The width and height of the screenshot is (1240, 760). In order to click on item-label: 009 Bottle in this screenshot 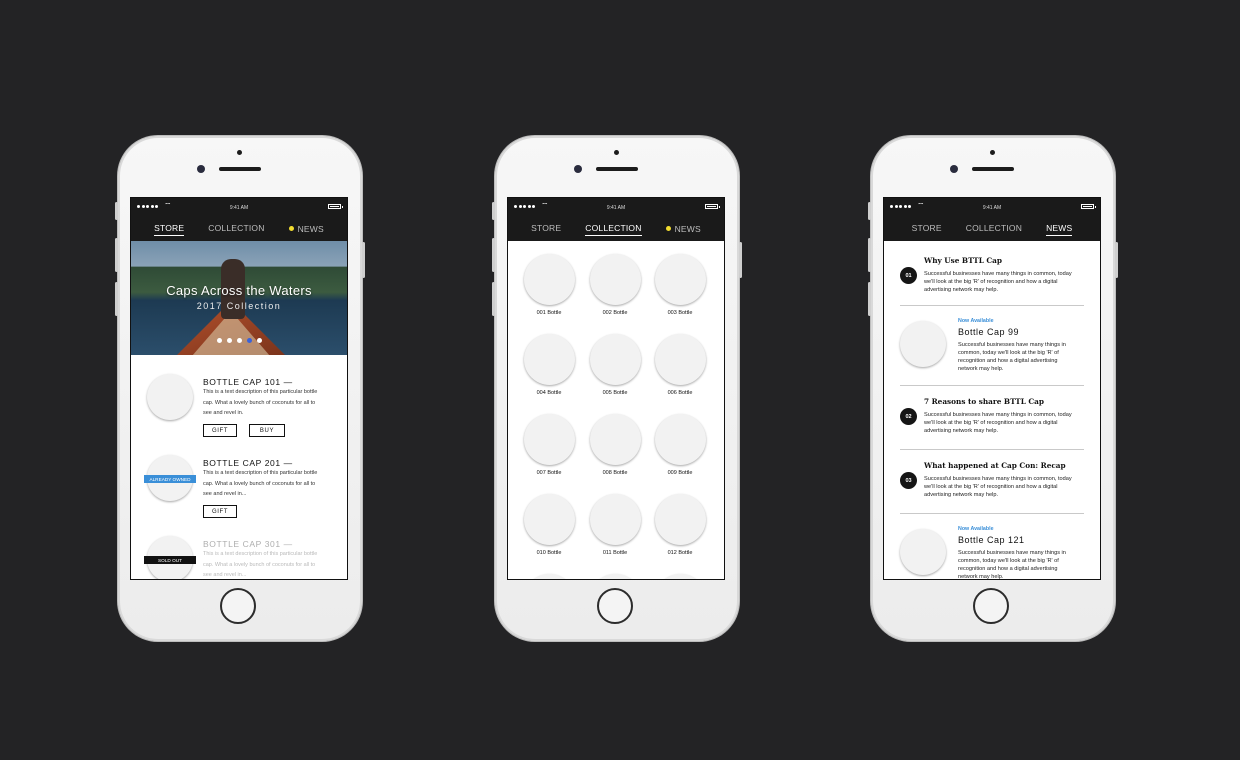, I will do `click(680, 473)`.